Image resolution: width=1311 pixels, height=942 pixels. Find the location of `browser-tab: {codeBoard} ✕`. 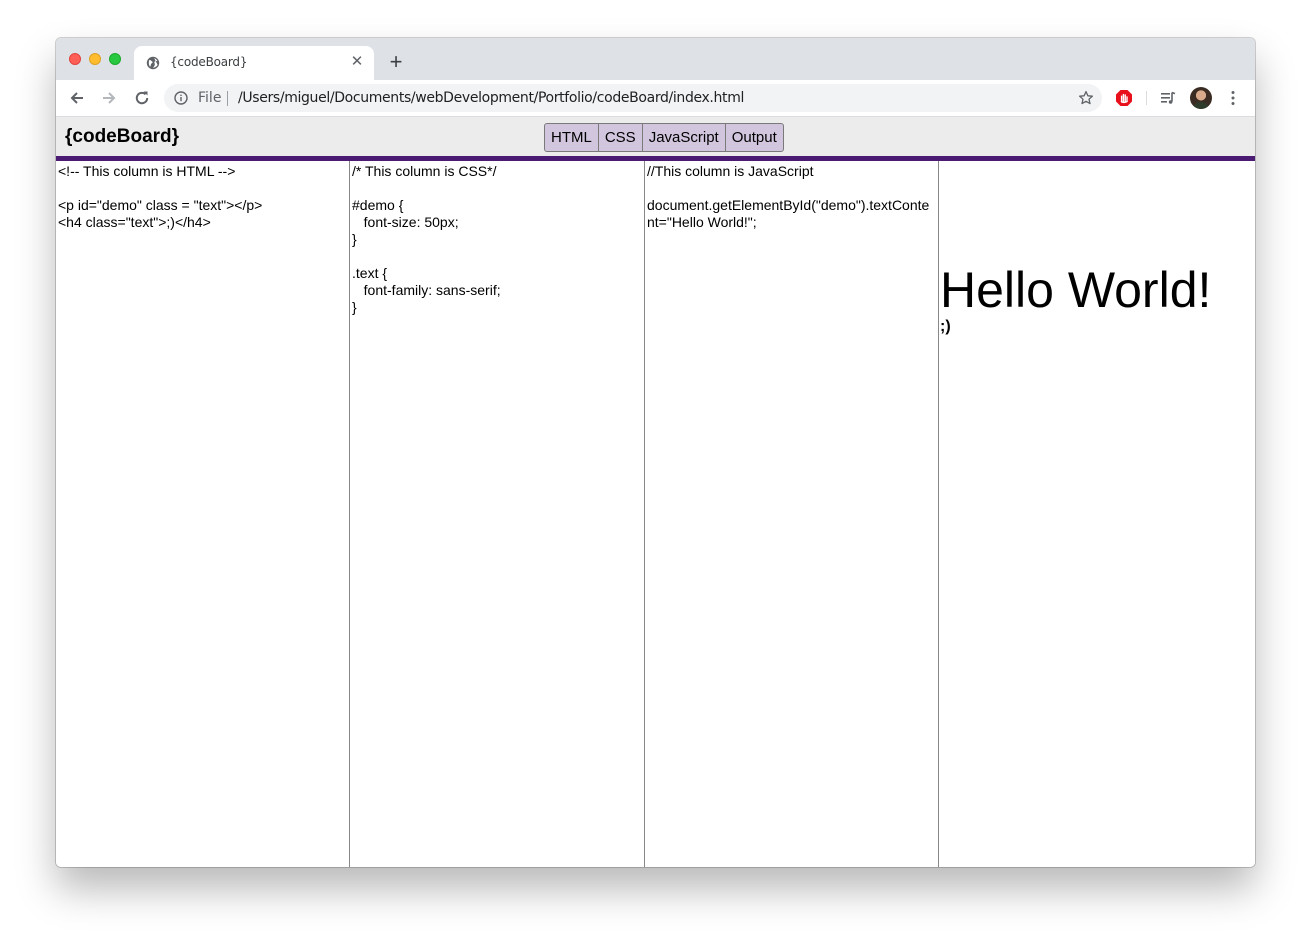

browser-tab: {codeBoard} ✕ is located at coordinates (254, 63).